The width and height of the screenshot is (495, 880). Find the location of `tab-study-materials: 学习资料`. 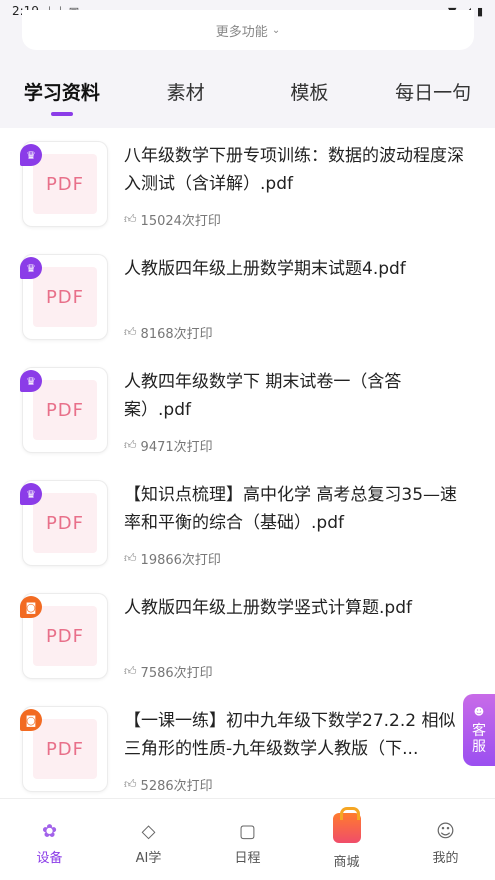

tab-study-materials: 学习资料 is located at coordinates (62, 95).